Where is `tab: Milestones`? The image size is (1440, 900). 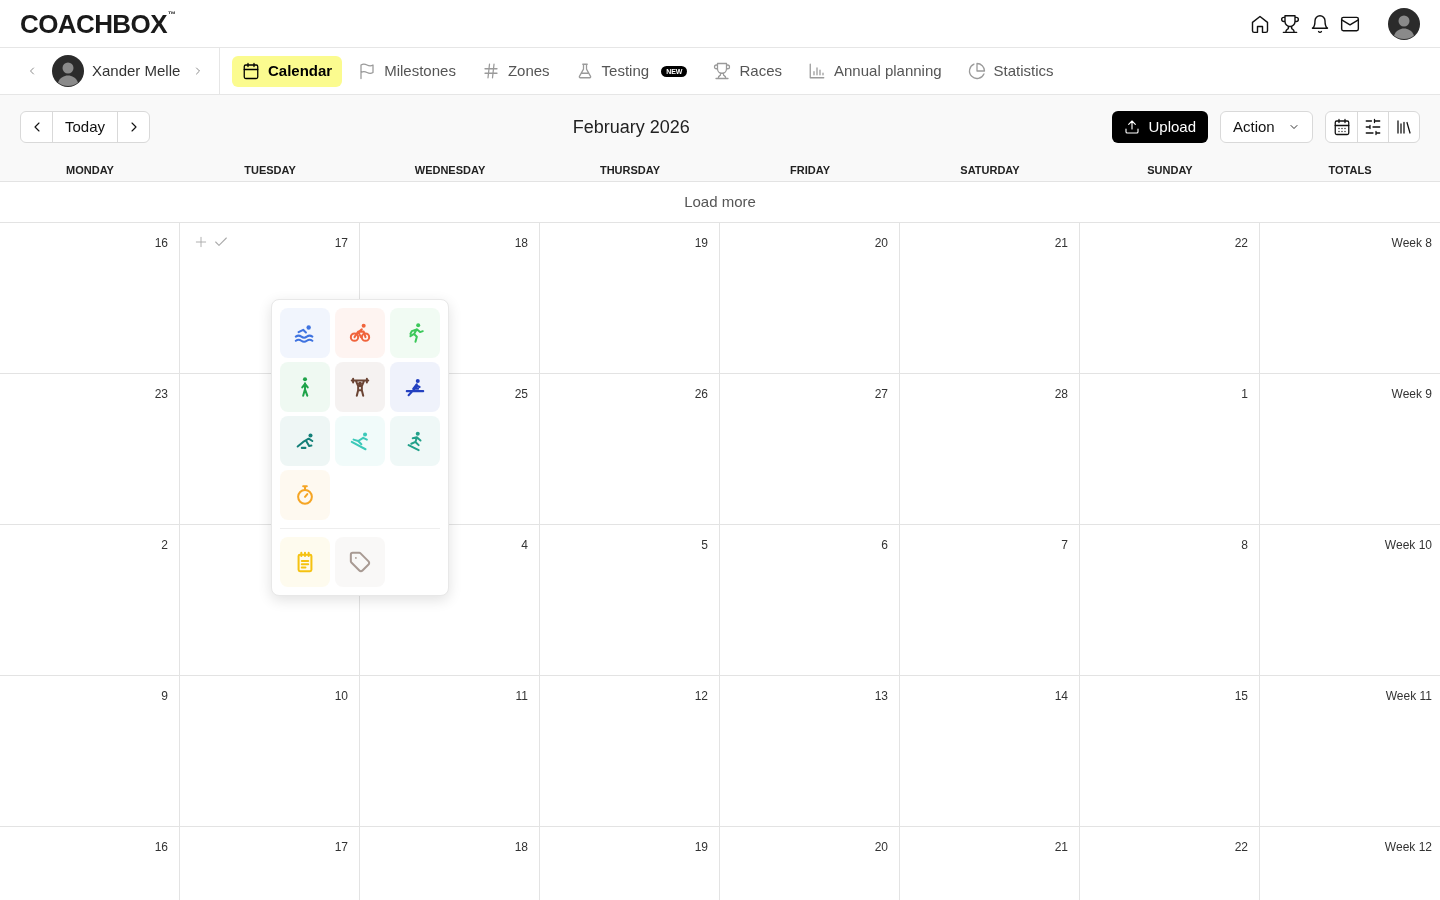
tab: Milestones is located at coordinates (407, 71).